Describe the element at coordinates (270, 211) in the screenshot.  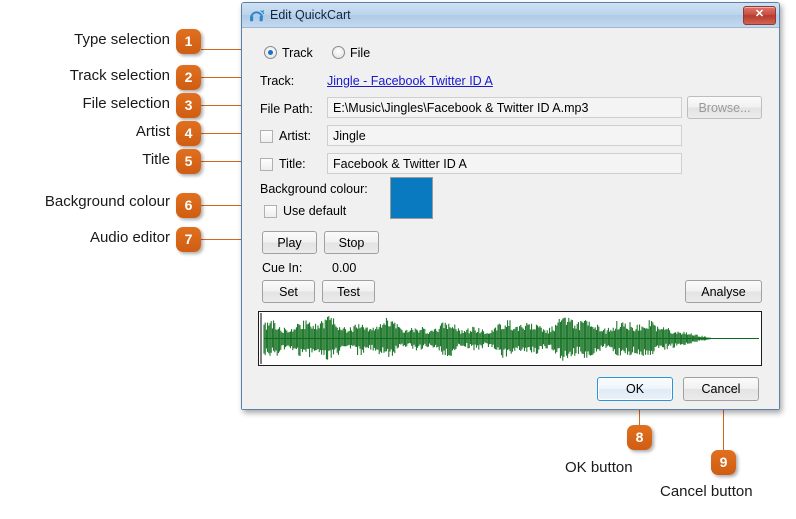
I see `use-default-checkbox` at that location.